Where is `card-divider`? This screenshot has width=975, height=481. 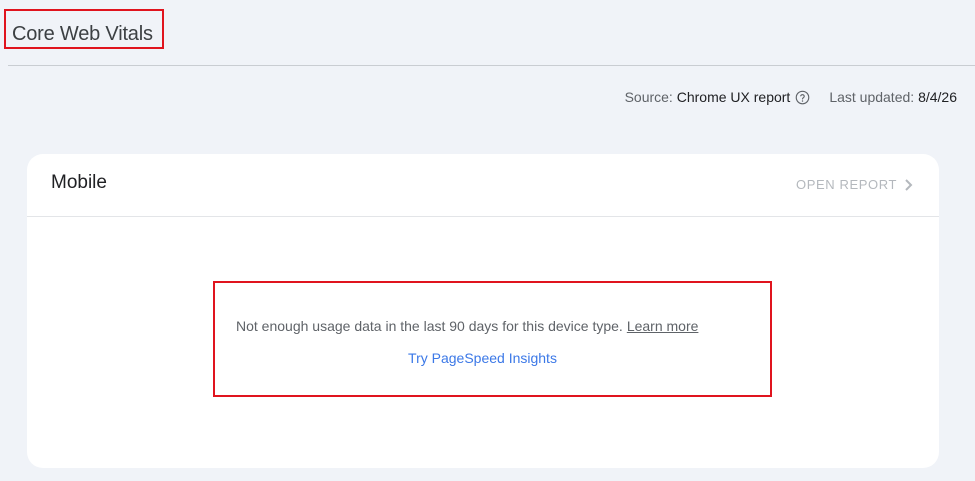 card-divider is located at coordinates (483, 216).